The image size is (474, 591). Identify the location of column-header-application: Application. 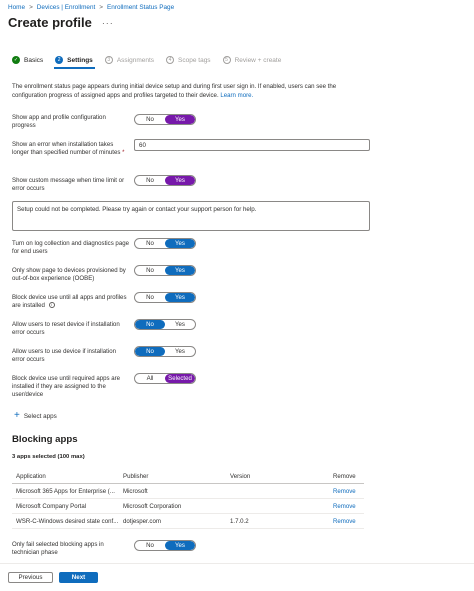
(31, 476).